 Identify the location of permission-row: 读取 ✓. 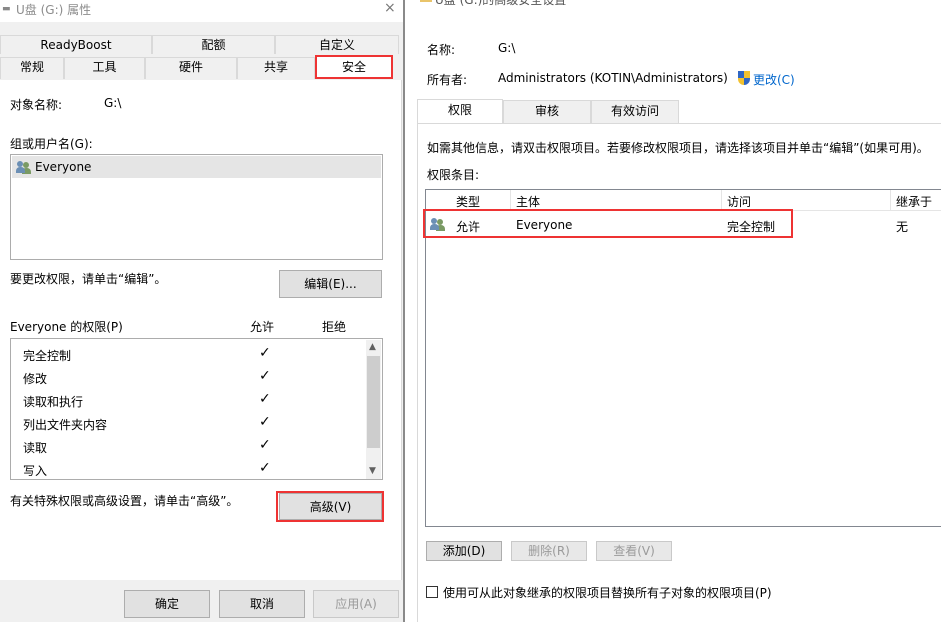
(193, 446).